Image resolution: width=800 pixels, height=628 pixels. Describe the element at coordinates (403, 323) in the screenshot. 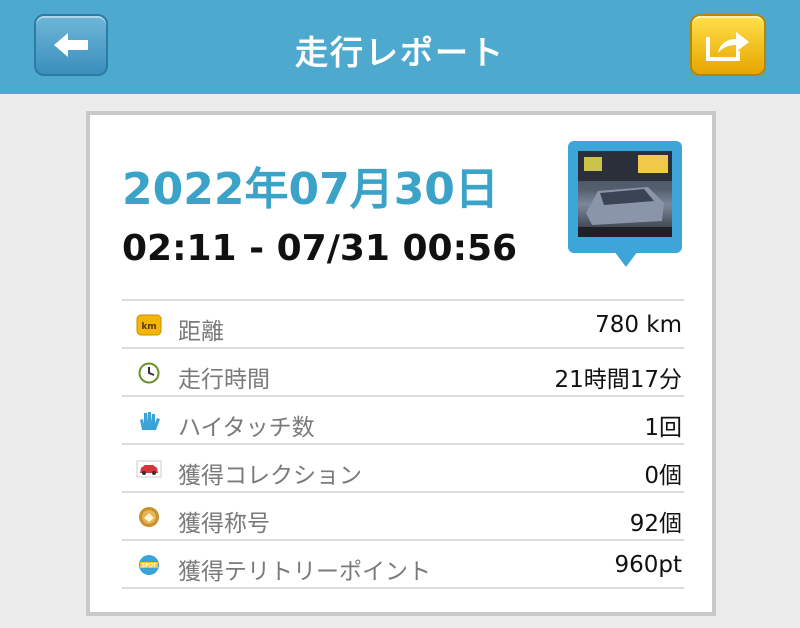

I see `stat-row-distance: km 距離 780 km` at that location.